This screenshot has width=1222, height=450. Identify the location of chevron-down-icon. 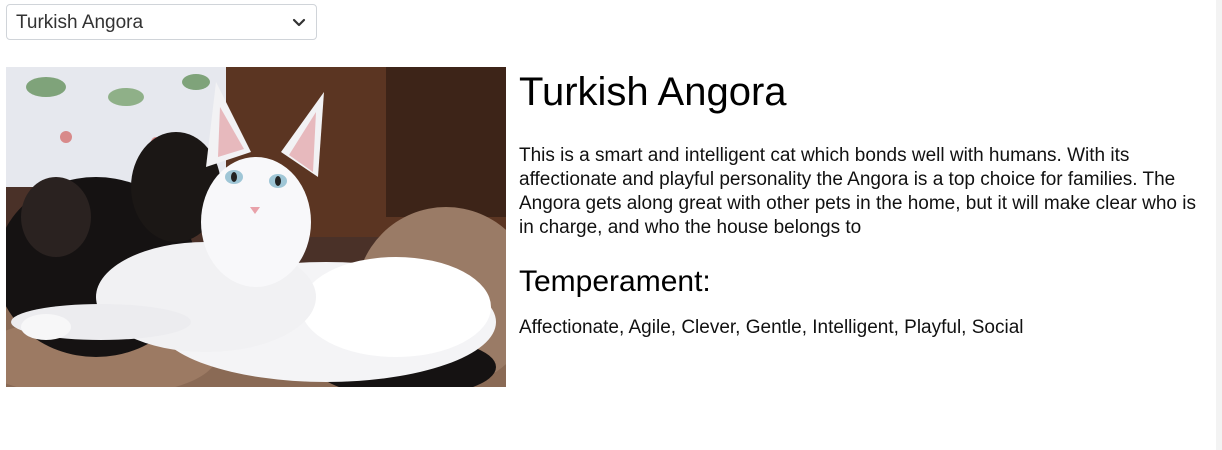
(299, 22).